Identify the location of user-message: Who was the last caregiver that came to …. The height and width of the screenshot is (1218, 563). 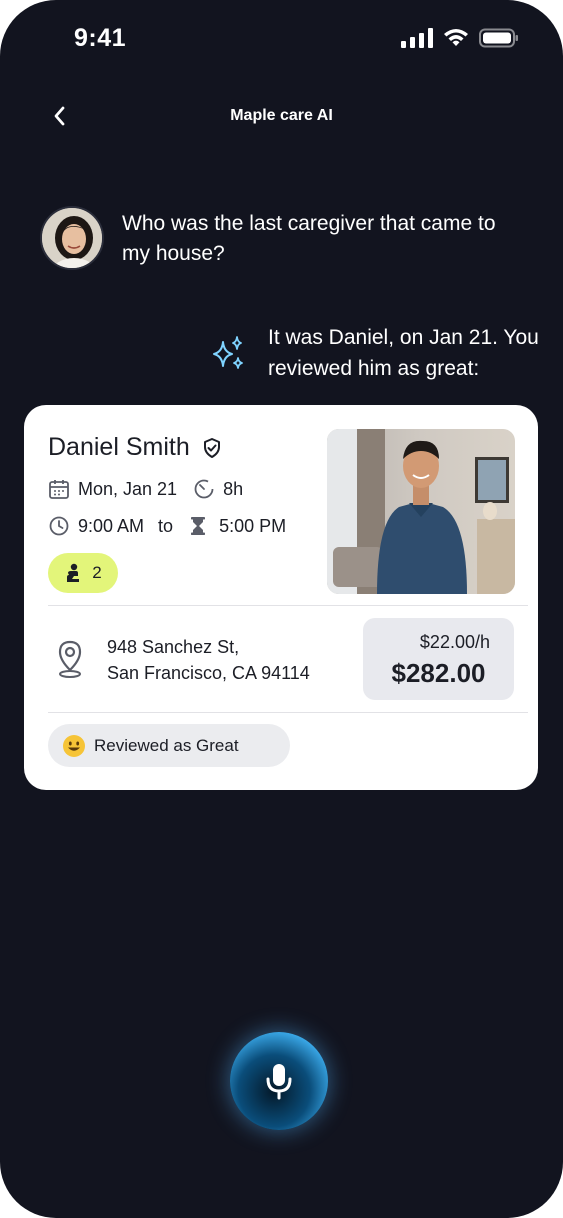
(309, 238).